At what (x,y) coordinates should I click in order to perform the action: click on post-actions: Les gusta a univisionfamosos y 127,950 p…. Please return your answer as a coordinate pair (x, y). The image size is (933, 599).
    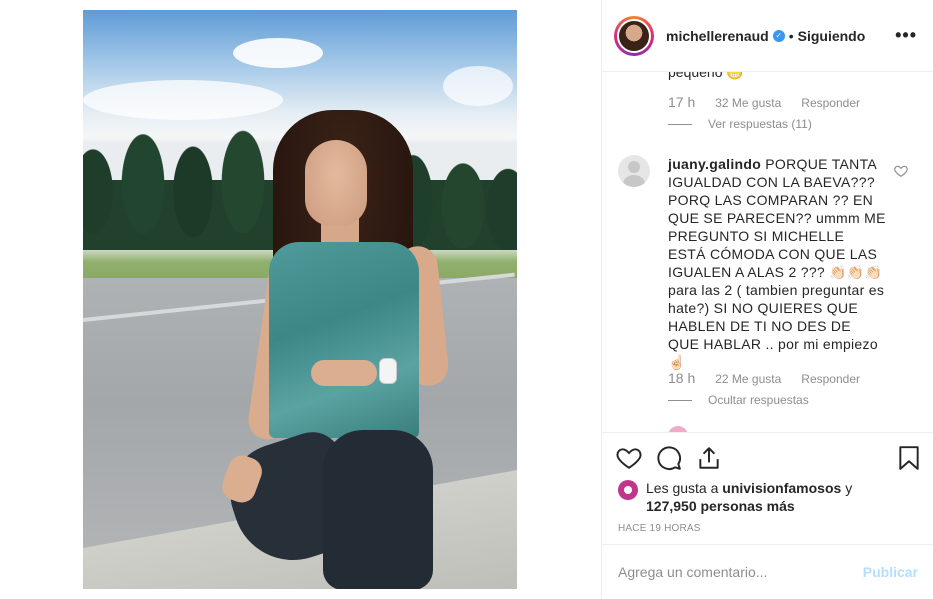
    Looking at the image, I should click on (767, 488).